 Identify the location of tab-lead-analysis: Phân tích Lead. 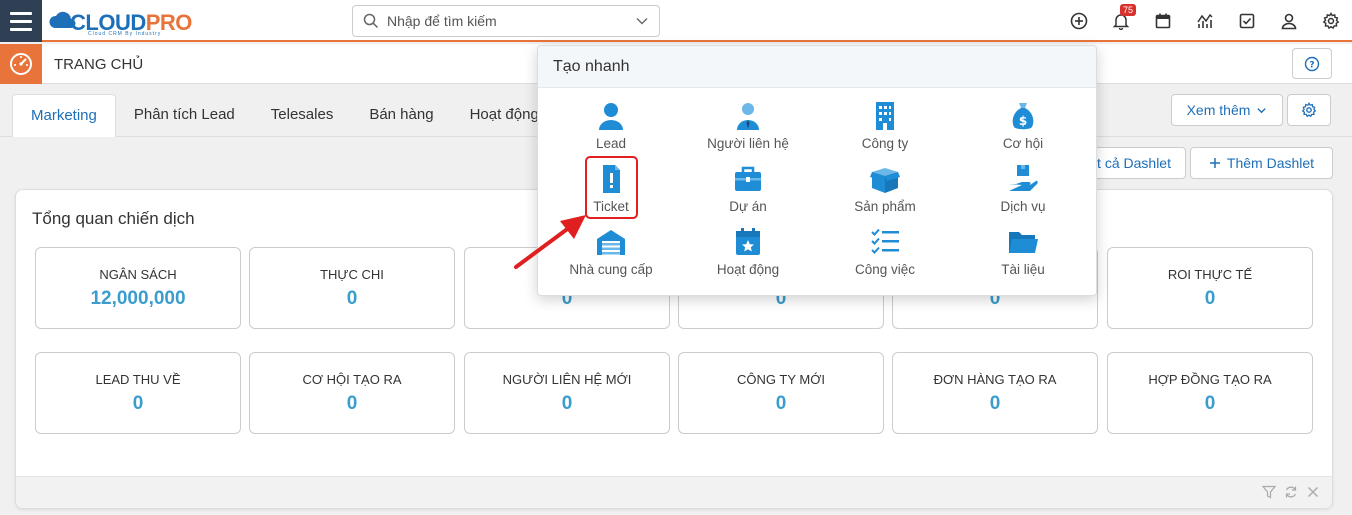
(184, 115).